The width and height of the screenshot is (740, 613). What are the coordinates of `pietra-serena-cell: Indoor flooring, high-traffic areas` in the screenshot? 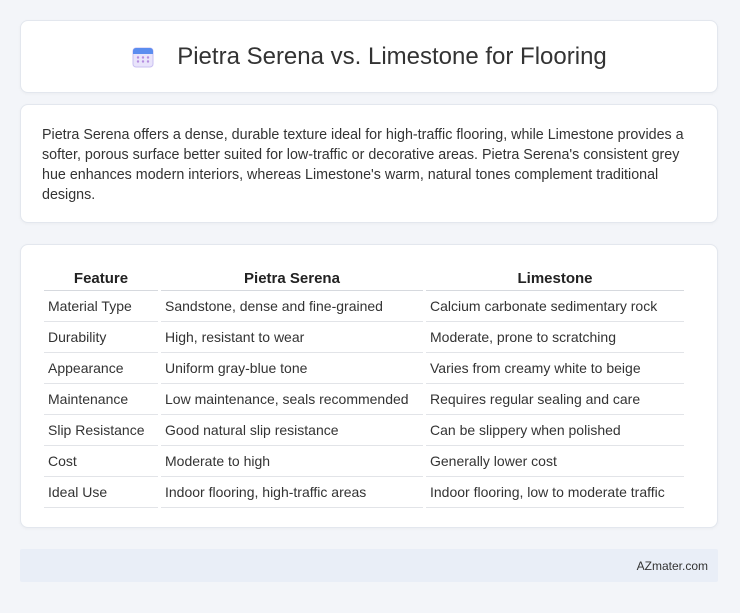 It's located at (292, 492).